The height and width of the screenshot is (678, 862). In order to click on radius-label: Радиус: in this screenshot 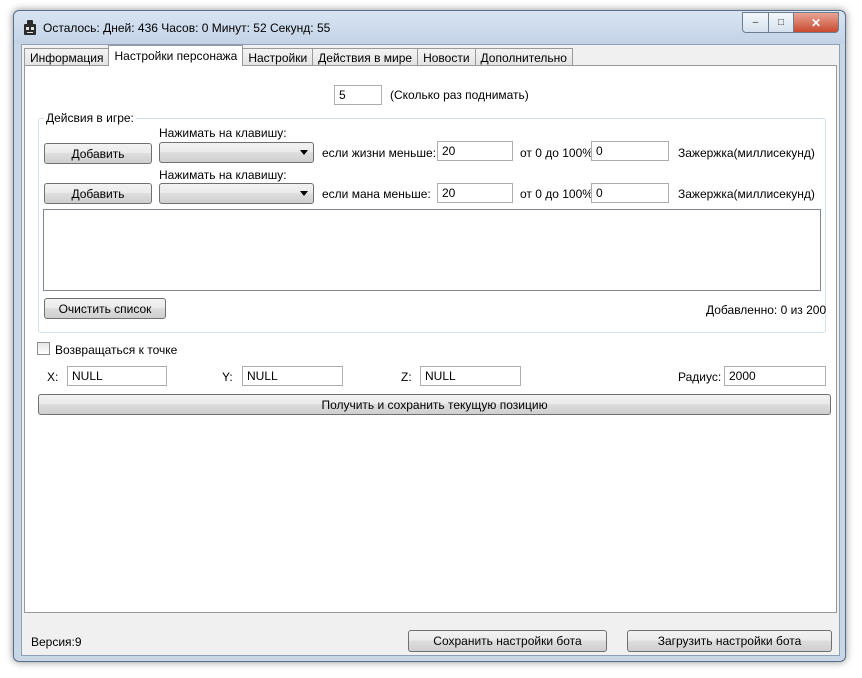, I will do `click(700, 377)`.